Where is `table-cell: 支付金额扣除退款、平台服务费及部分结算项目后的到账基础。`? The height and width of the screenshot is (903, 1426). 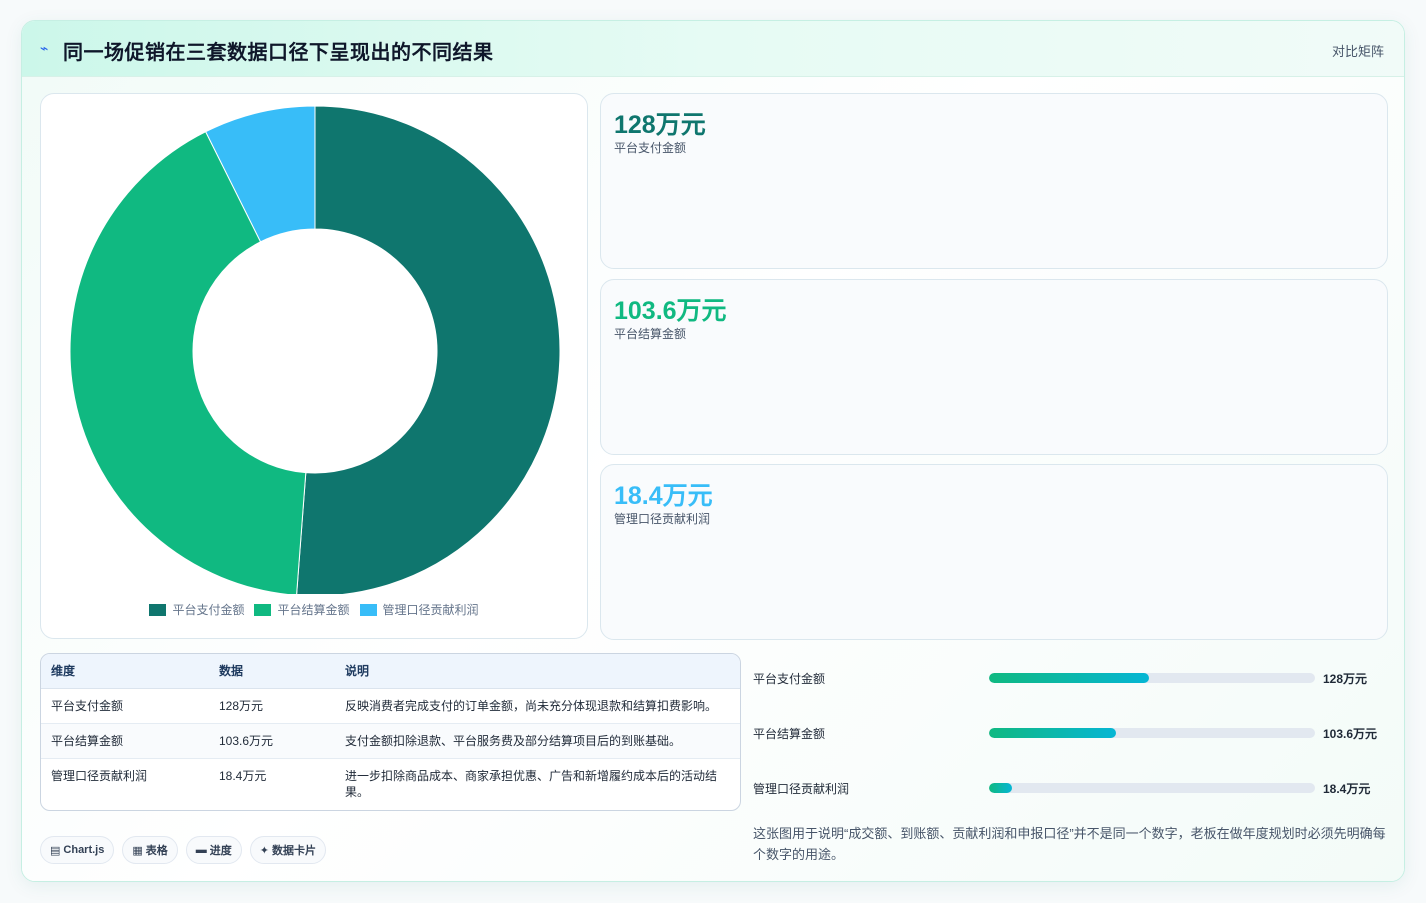 table-cell: 支付金额扣除退款、平台服务费及部分结算项目后的到账基础。 is located at coordinates (537, 741).